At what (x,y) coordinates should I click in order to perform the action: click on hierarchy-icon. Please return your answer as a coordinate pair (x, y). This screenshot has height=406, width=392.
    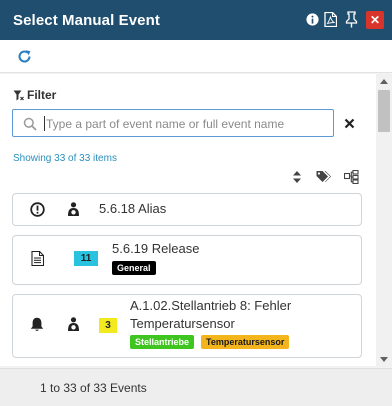
    Looking at the image, I should click on (351, 177).